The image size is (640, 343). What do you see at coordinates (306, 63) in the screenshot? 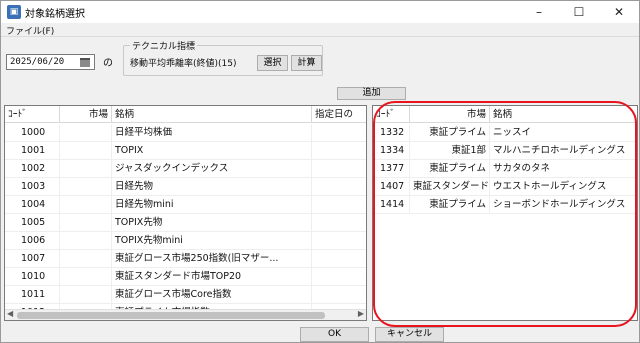
I see `calculate-button: 計算` at bounding box center [306, 63].